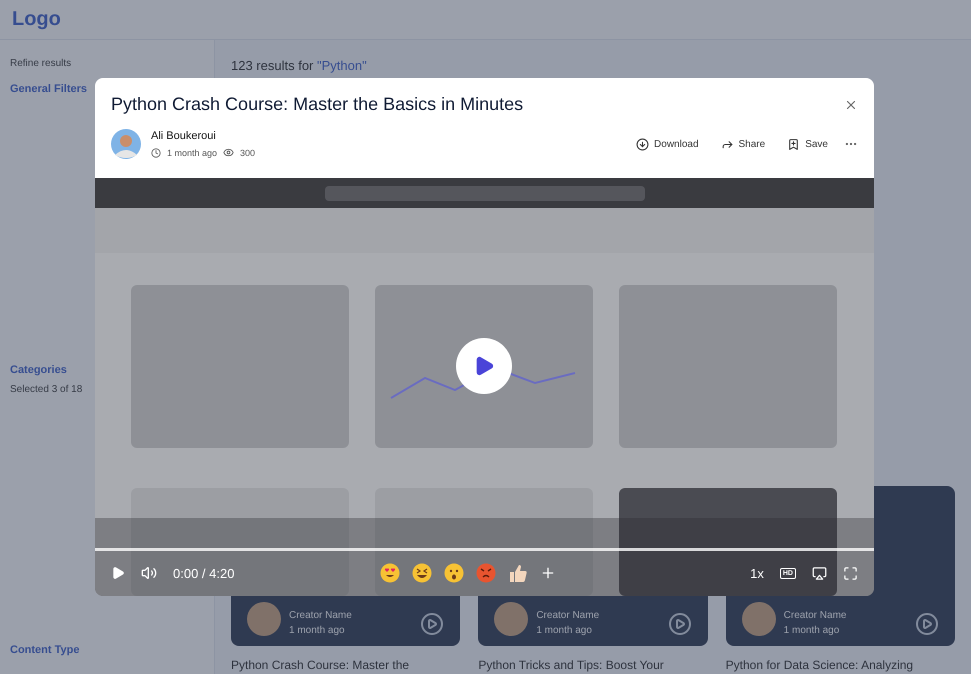  I want to click on view-count: 300, so click(248, 153).